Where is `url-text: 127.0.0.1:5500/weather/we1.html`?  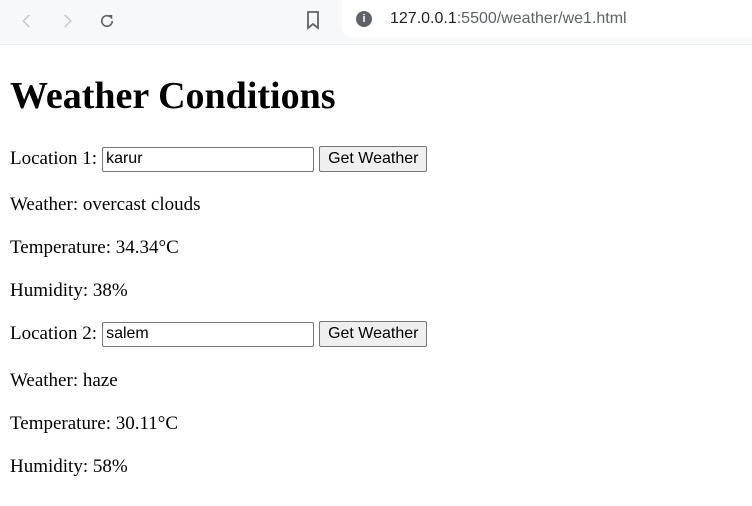 url-text: 127.0.0.1:5500/weather/we1.html is located at coordinates (508, 19).